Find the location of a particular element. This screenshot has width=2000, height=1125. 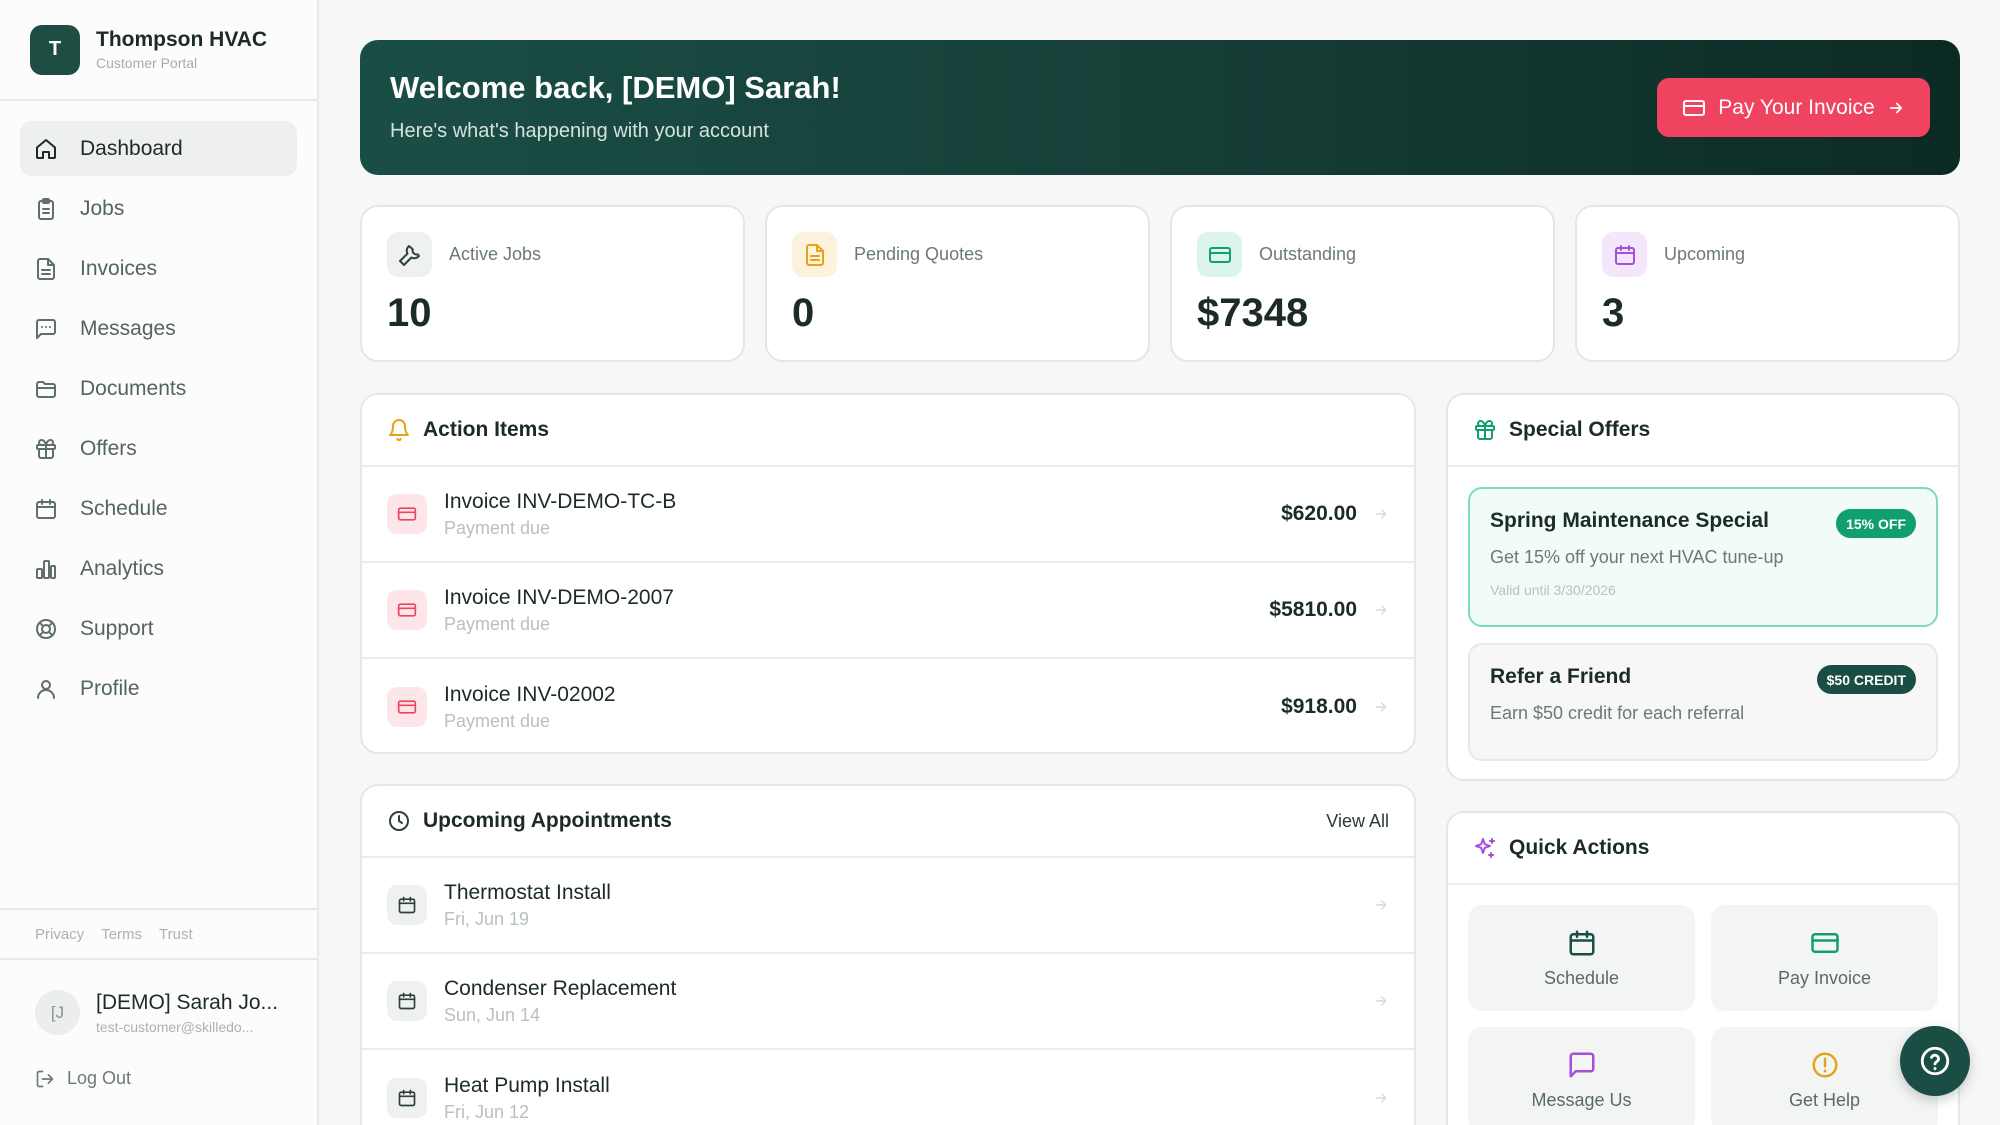

appointment-title: Thermostat Install is located at coordinates (527, 892).